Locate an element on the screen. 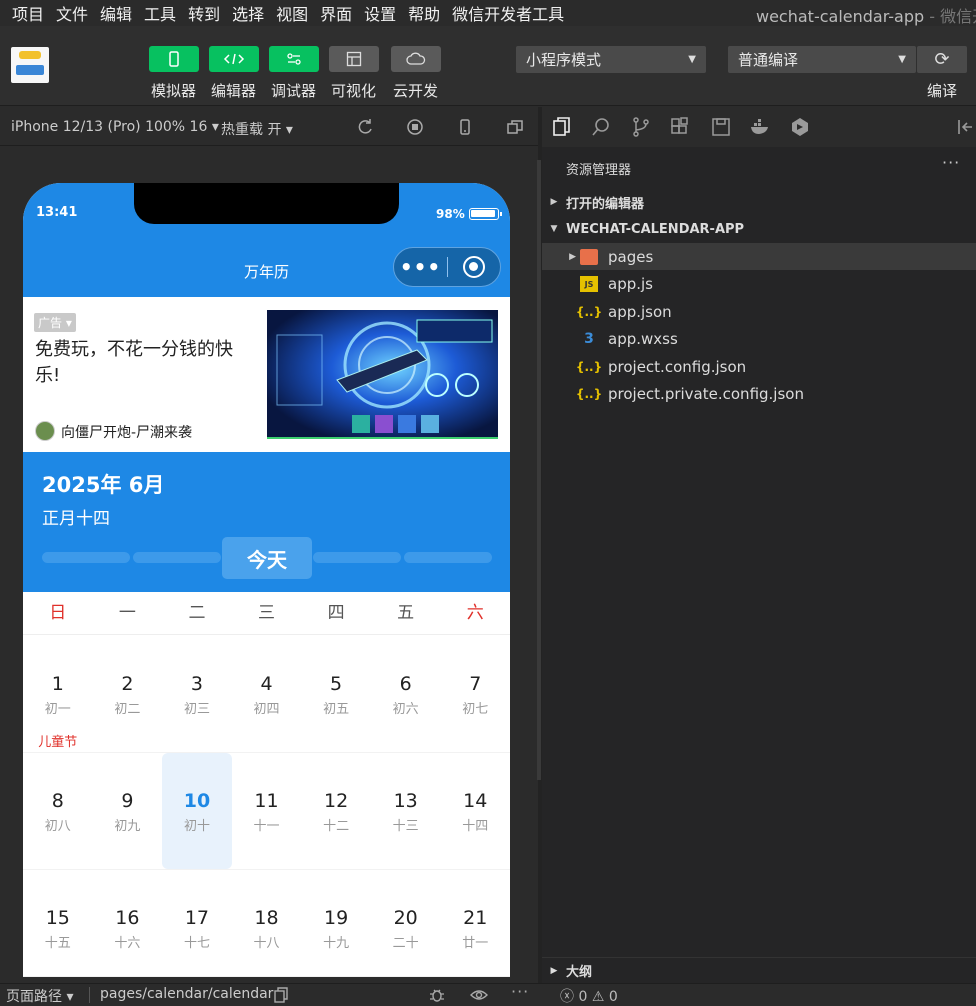  menu-capsule: ••• is located at coordinates (447, 267).